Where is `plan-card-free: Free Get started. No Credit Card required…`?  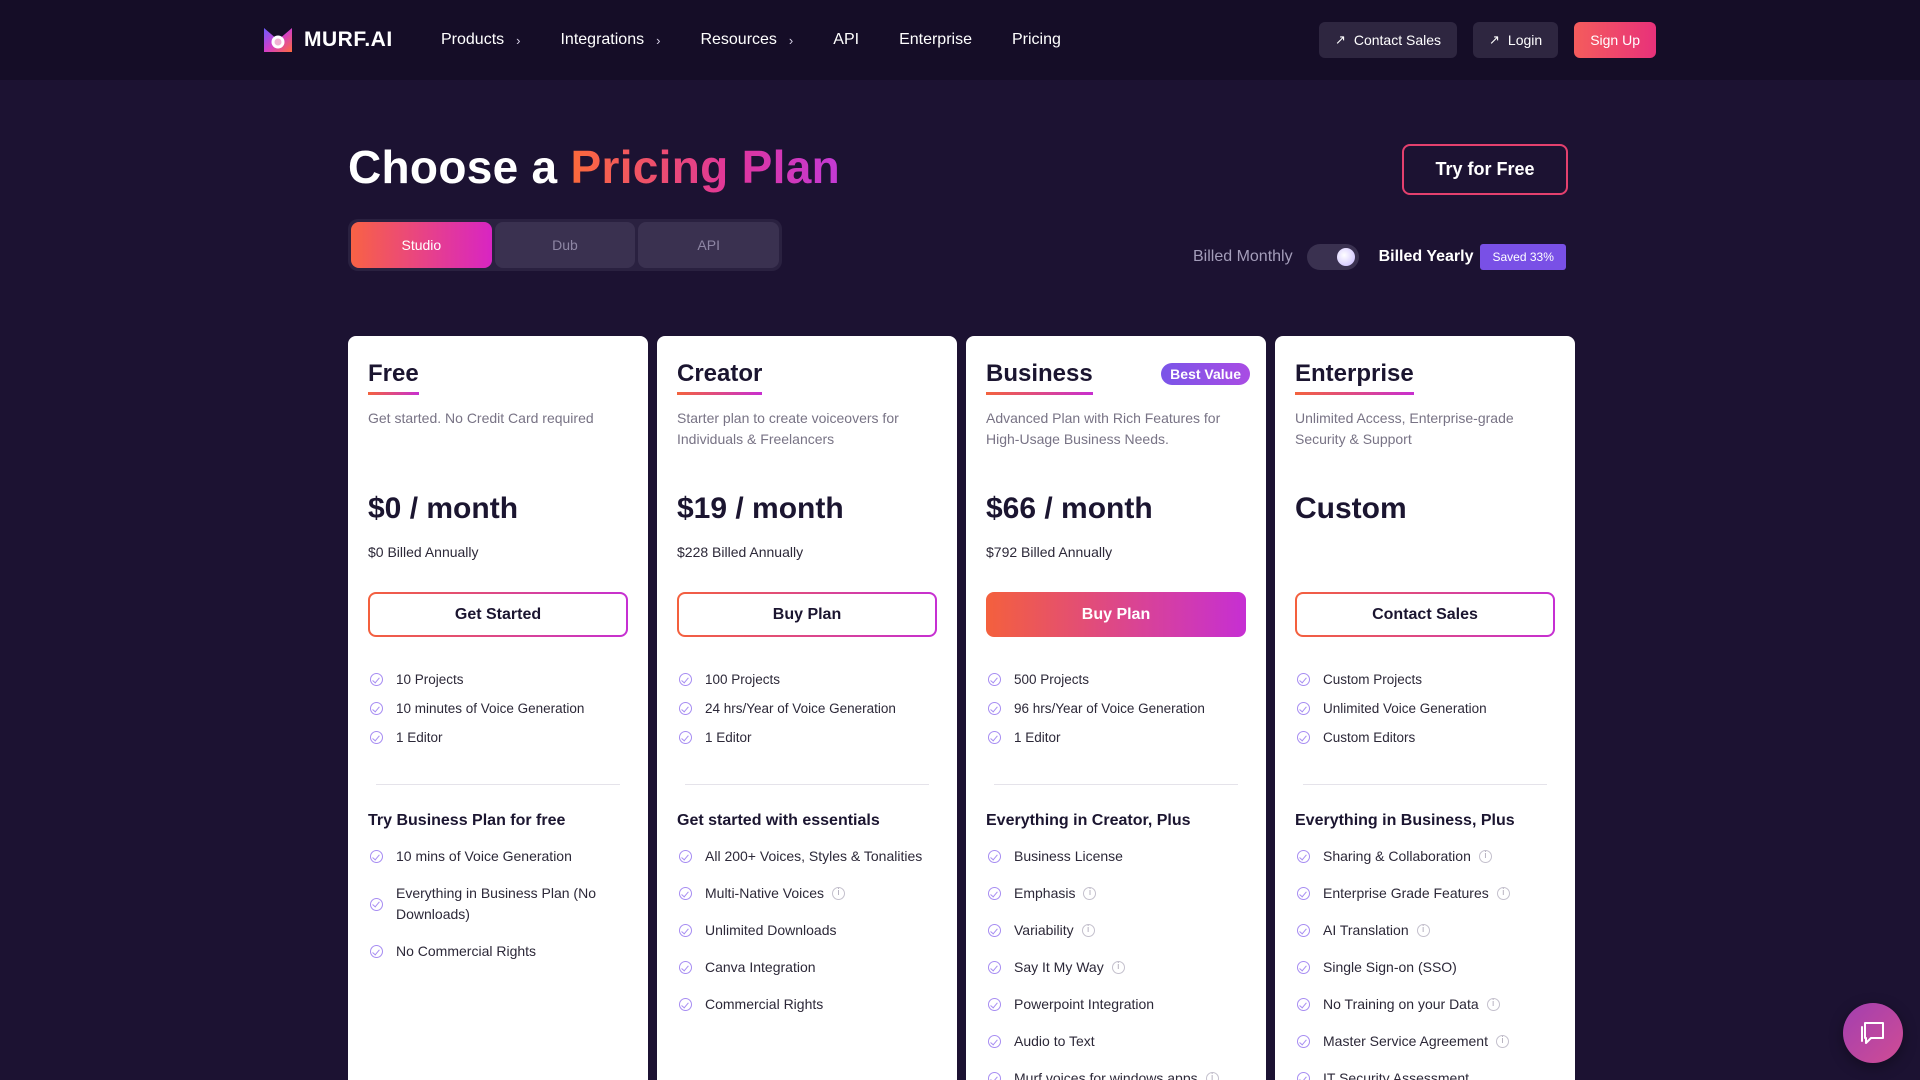
plan-card-free: Free Get started. No Credit Card required… is located at coordinates (498, 708).